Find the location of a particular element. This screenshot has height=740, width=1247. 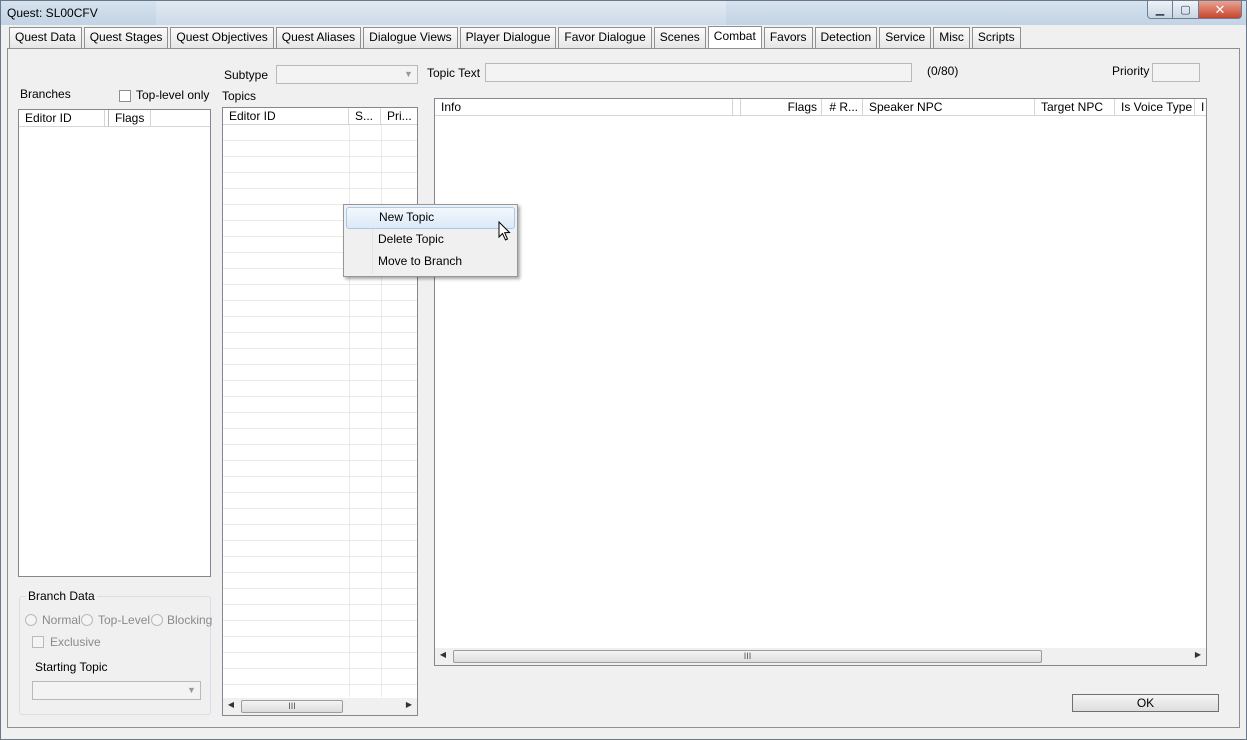

maximize-icon: ▢ is located at coordinates (1185, 10).